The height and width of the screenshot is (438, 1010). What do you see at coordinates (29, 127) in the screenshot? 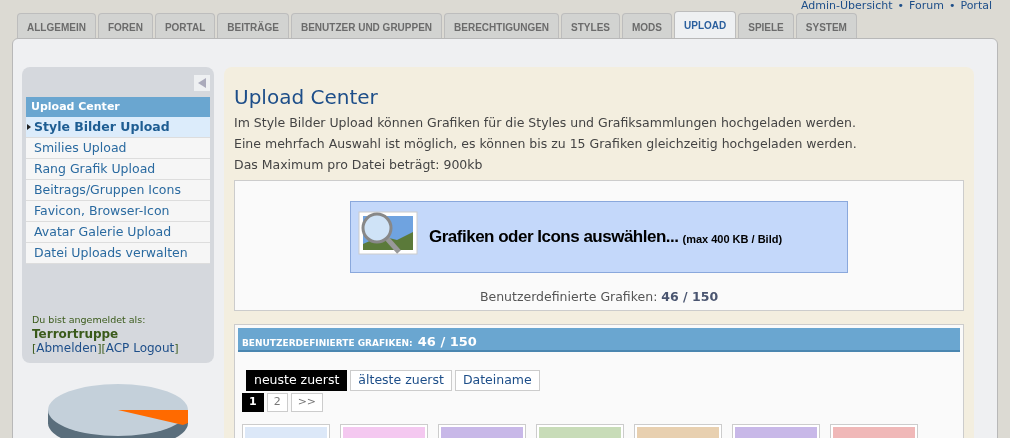
I see `bullet-icon` at bounding box center [29, 127].